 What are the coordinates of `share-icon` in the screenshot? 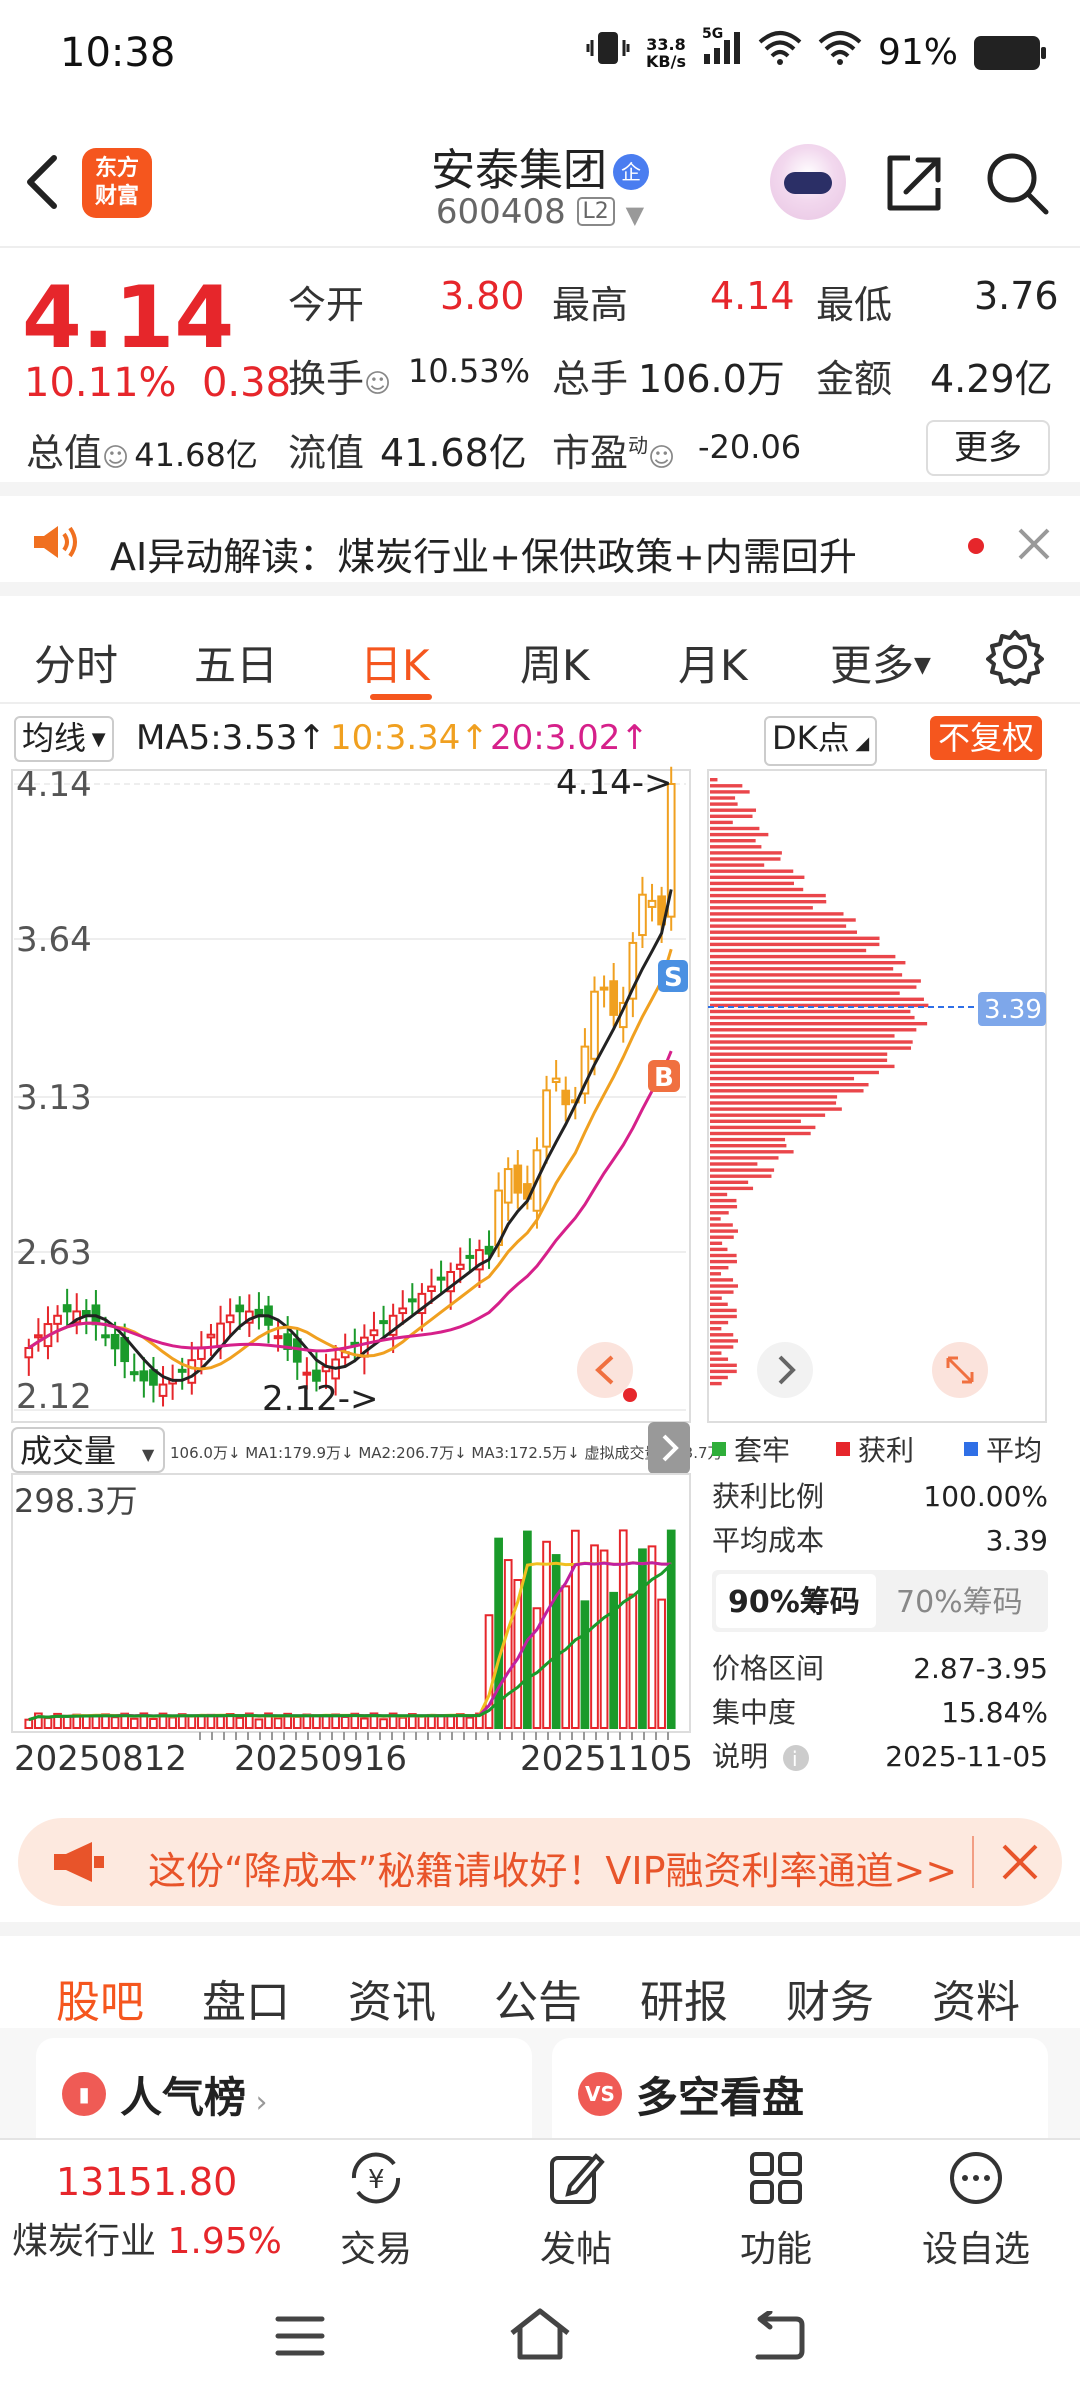 It's located at (913, 183).